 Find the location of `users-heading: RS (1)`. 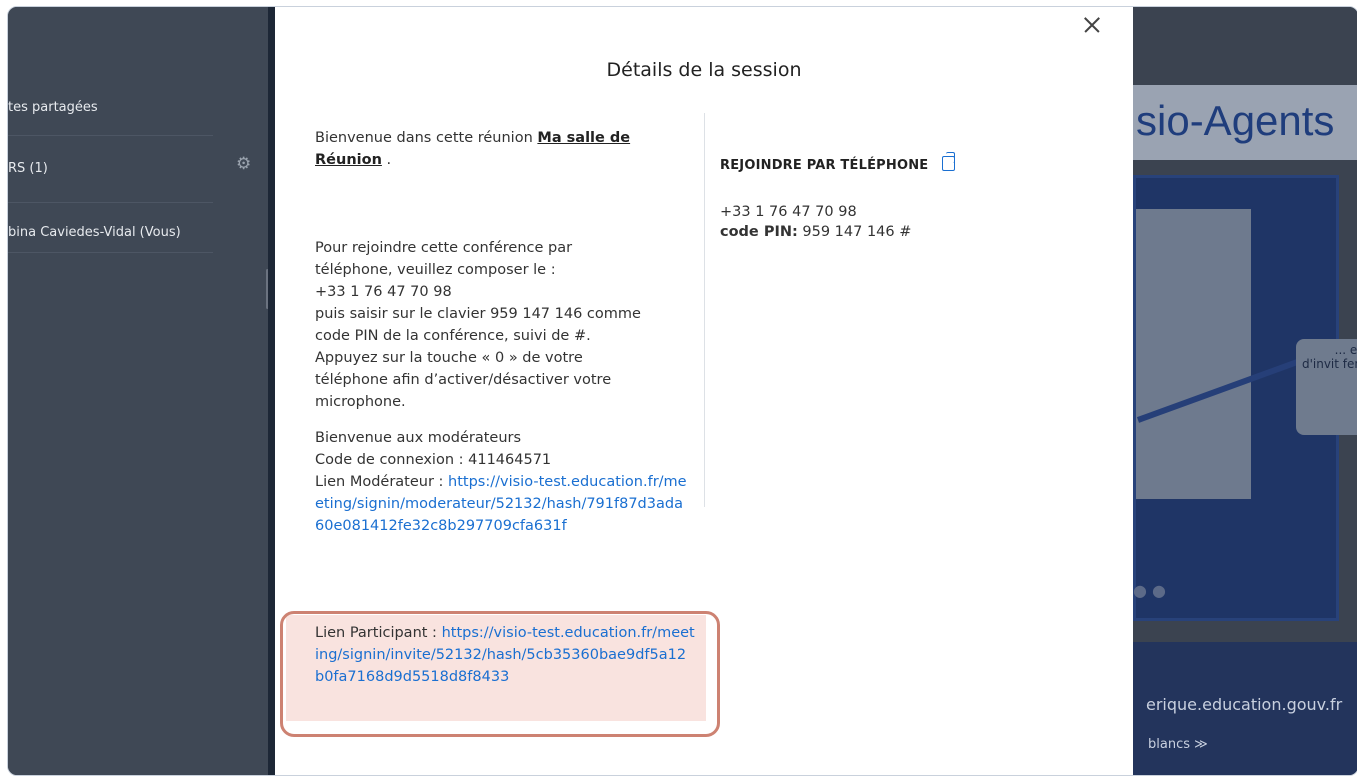

users-heading: RS (1) is located at coordinates (28, 168).